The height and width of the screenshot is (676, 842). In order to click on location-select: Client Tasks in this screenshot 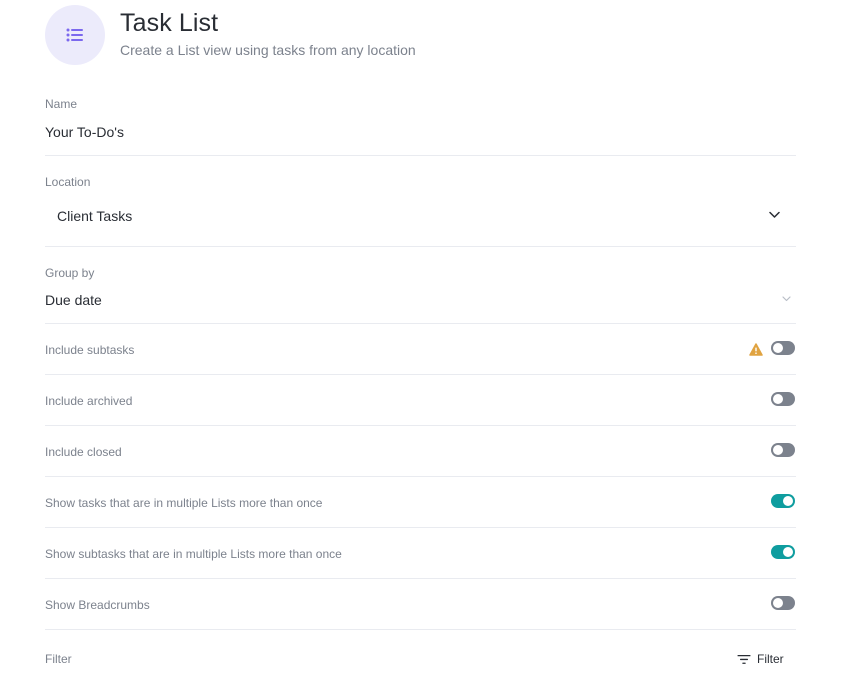, I will do `click(420, 216)`.